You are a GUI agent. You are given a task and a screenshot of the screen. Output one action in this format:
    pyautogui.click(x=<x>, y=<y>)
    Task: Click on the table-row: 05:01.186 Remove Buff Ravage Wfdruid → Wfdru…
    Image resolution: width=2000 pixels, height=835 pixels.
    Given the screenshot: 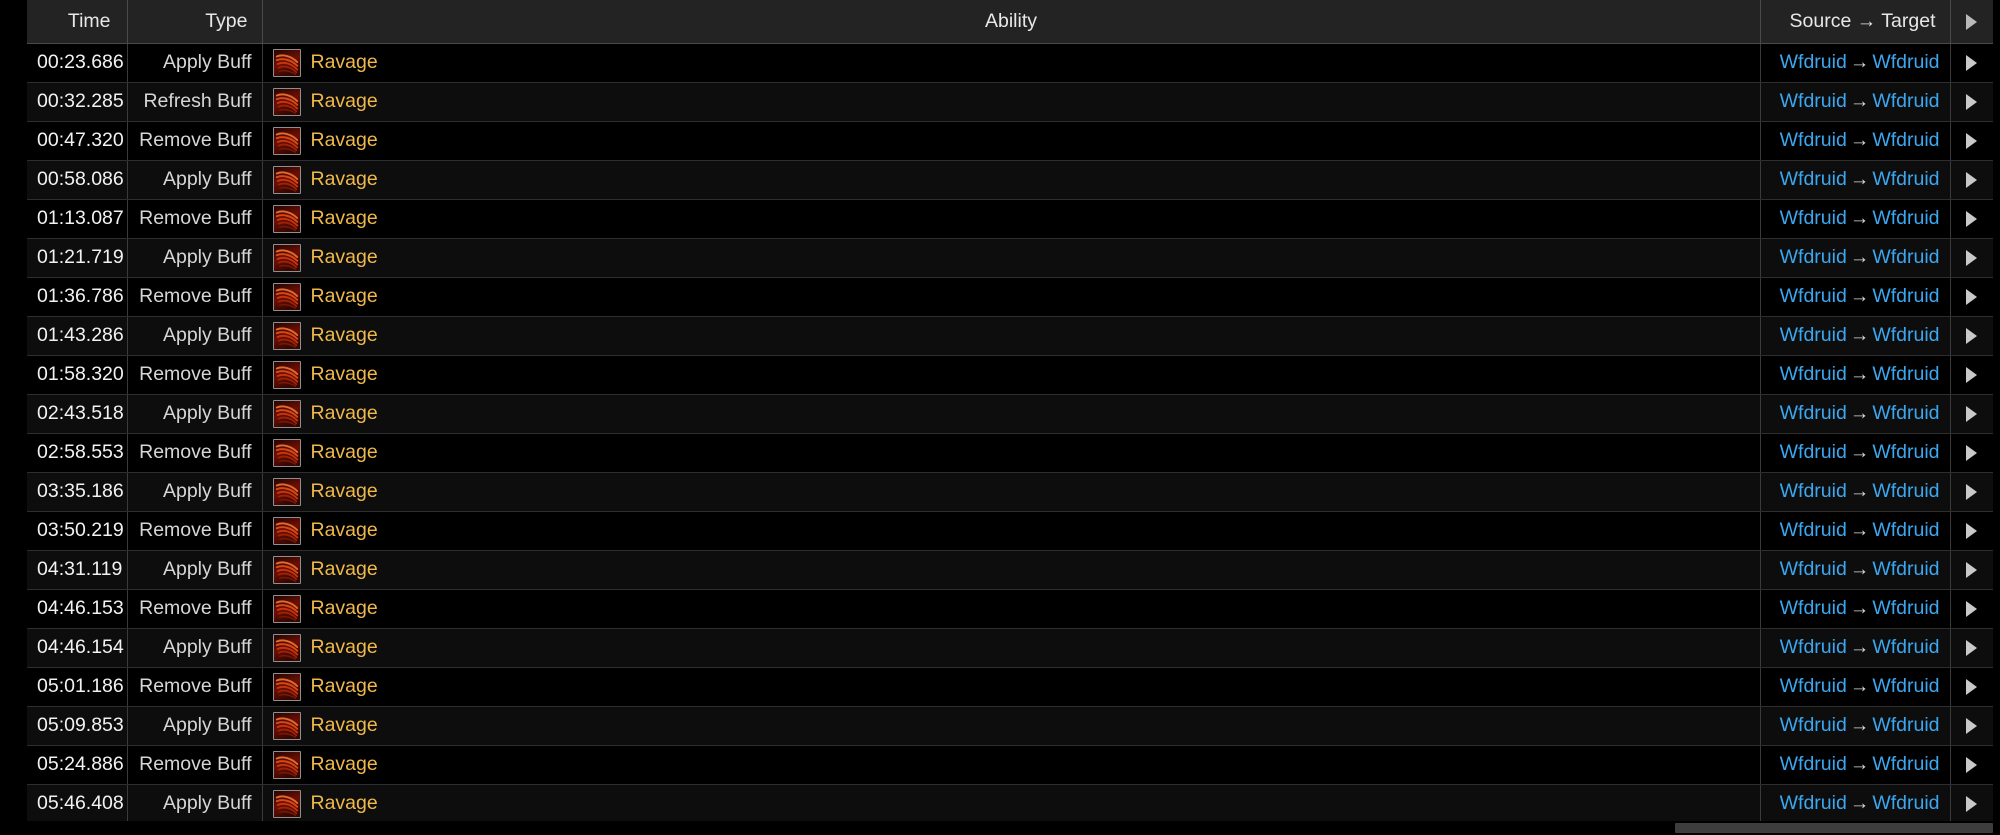 What is the action you would take?
    pyautogui.click(x=1010, y=687)
    